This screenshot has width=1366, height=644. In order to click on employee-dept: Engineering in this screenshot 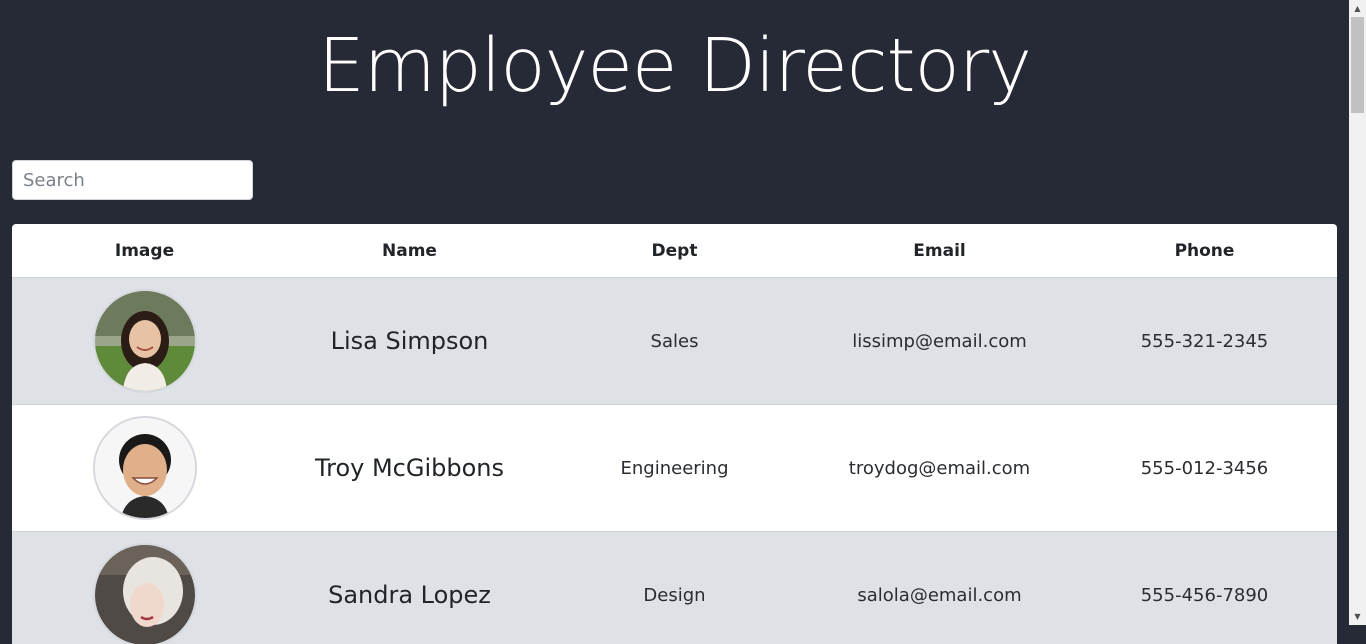, I will do `click(674, 468)`.